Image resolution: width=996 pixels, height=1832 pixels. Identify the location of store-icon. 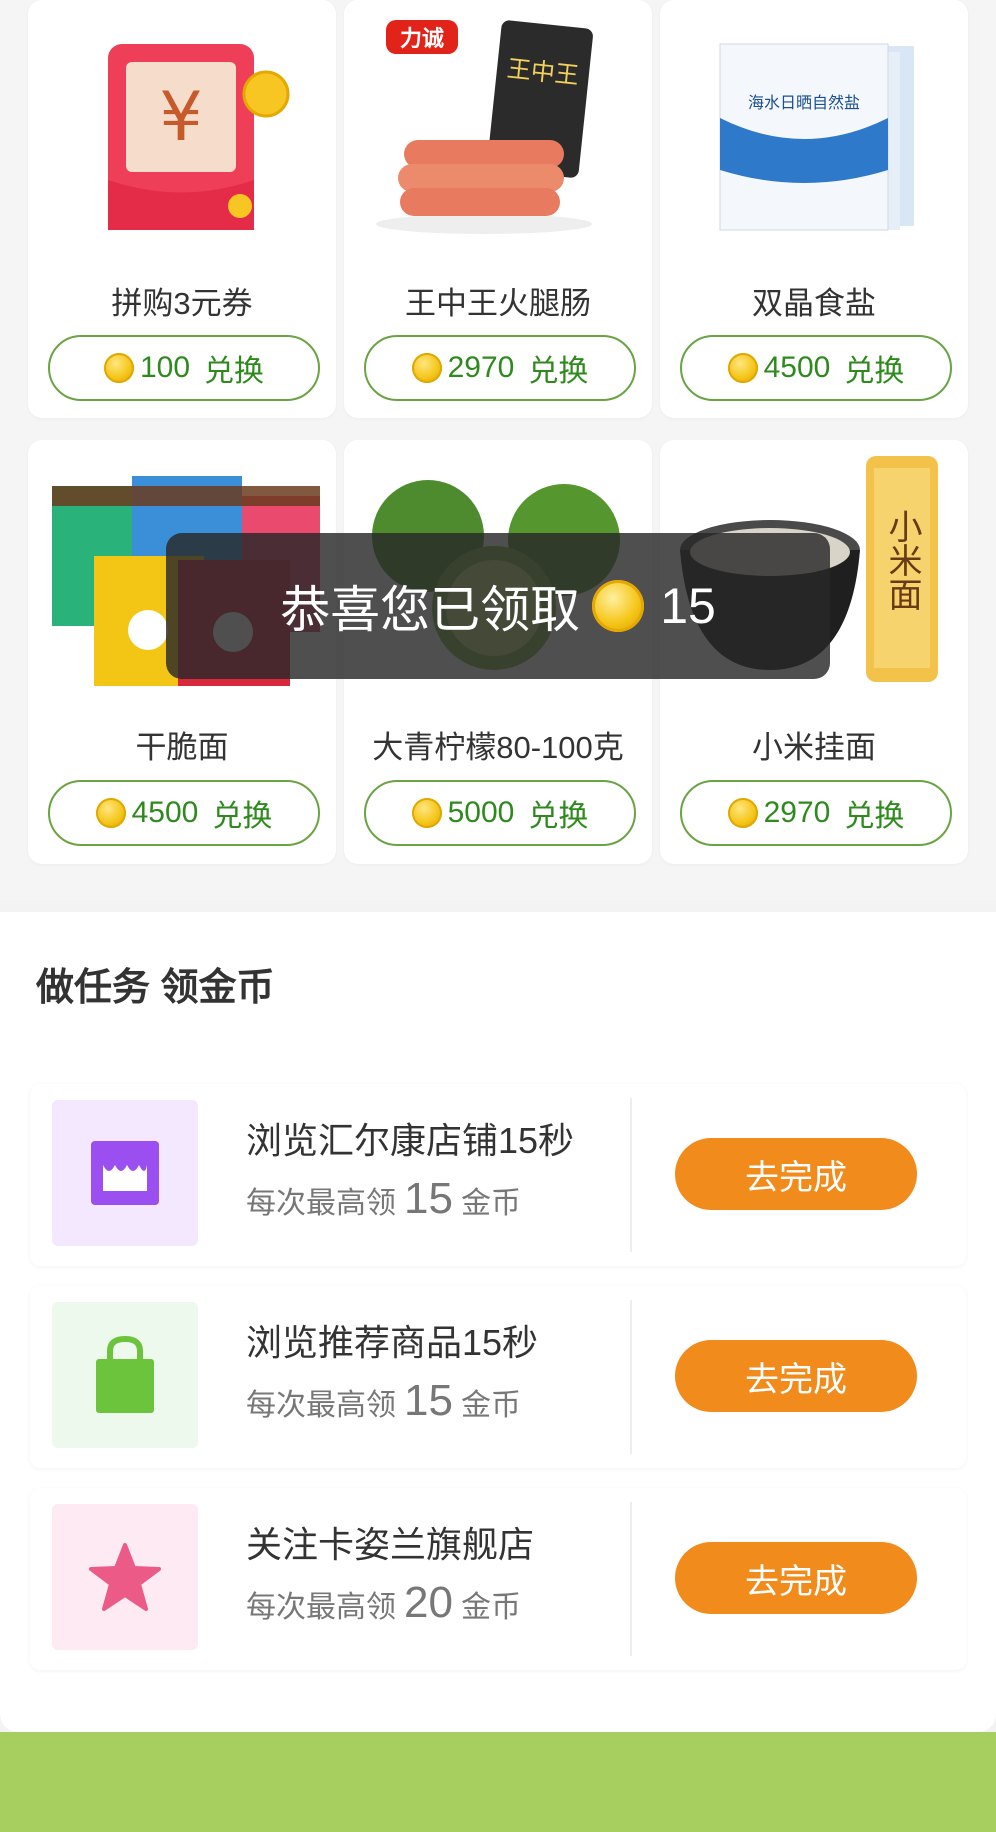
(125, 1173).